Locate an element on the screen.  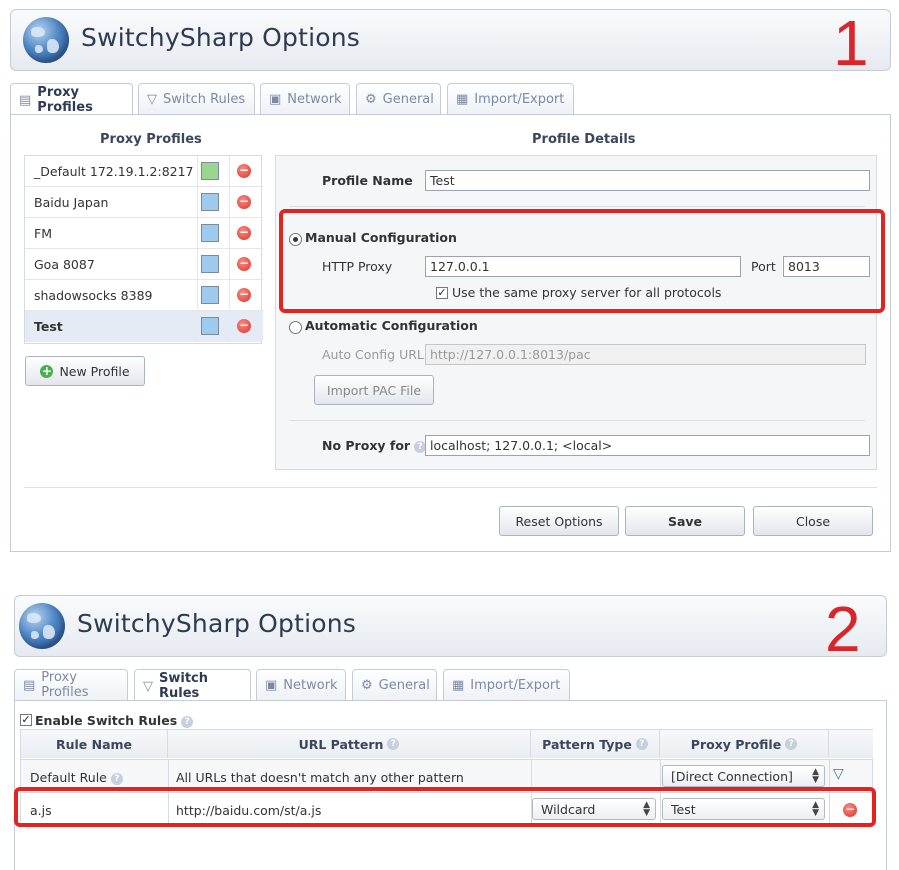
profile-name: Baidu Japan is located at coordinates (71, 202).